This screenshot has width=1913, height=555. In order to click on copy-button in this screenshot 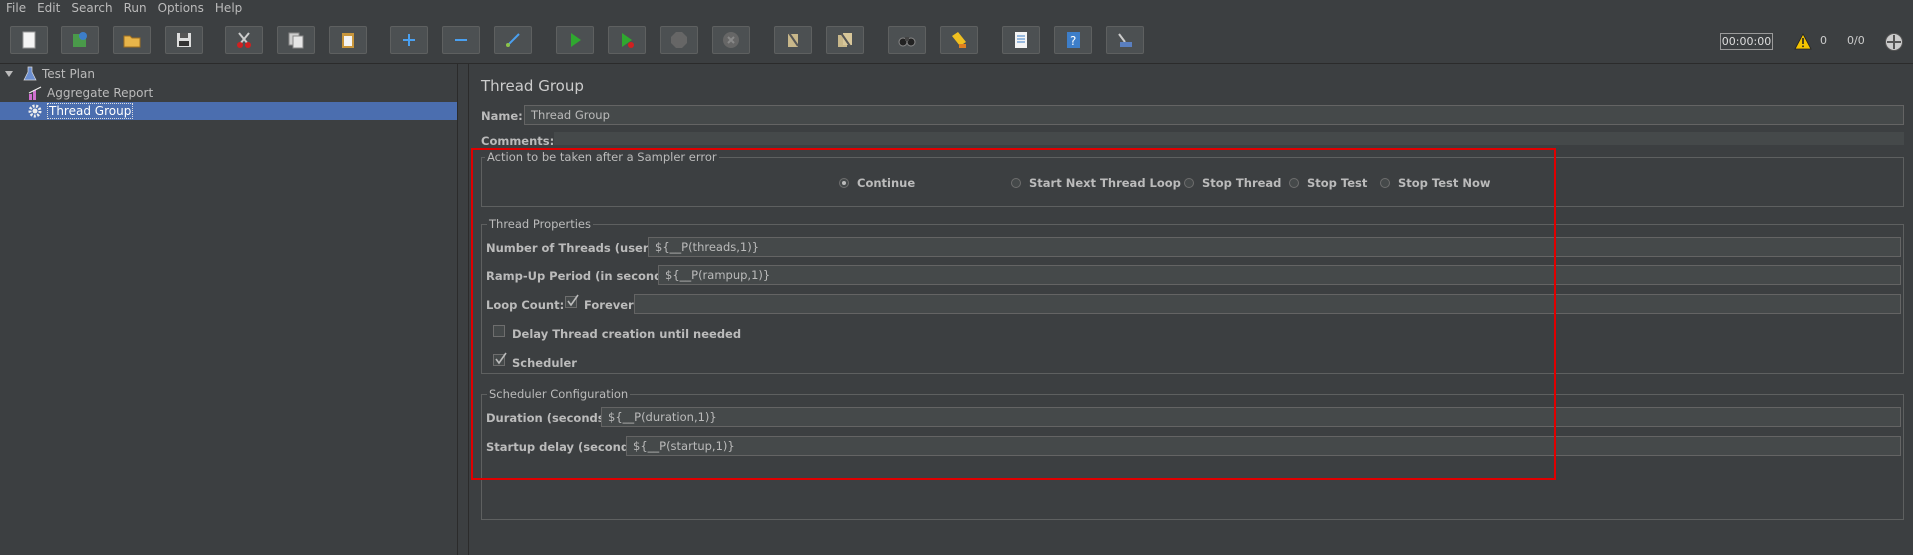, I will do `click(296, 40)`.